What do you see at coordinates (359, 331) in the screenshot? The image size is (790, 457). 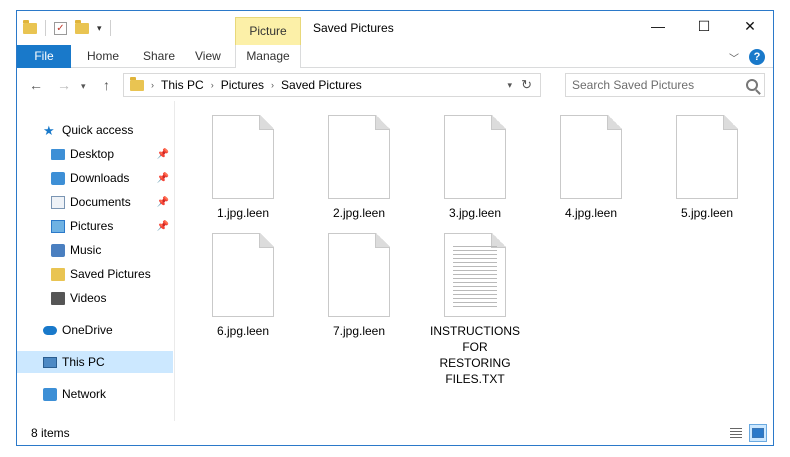 I see `file-name: 7.jpg.leen` at bounding box center [359, 331].